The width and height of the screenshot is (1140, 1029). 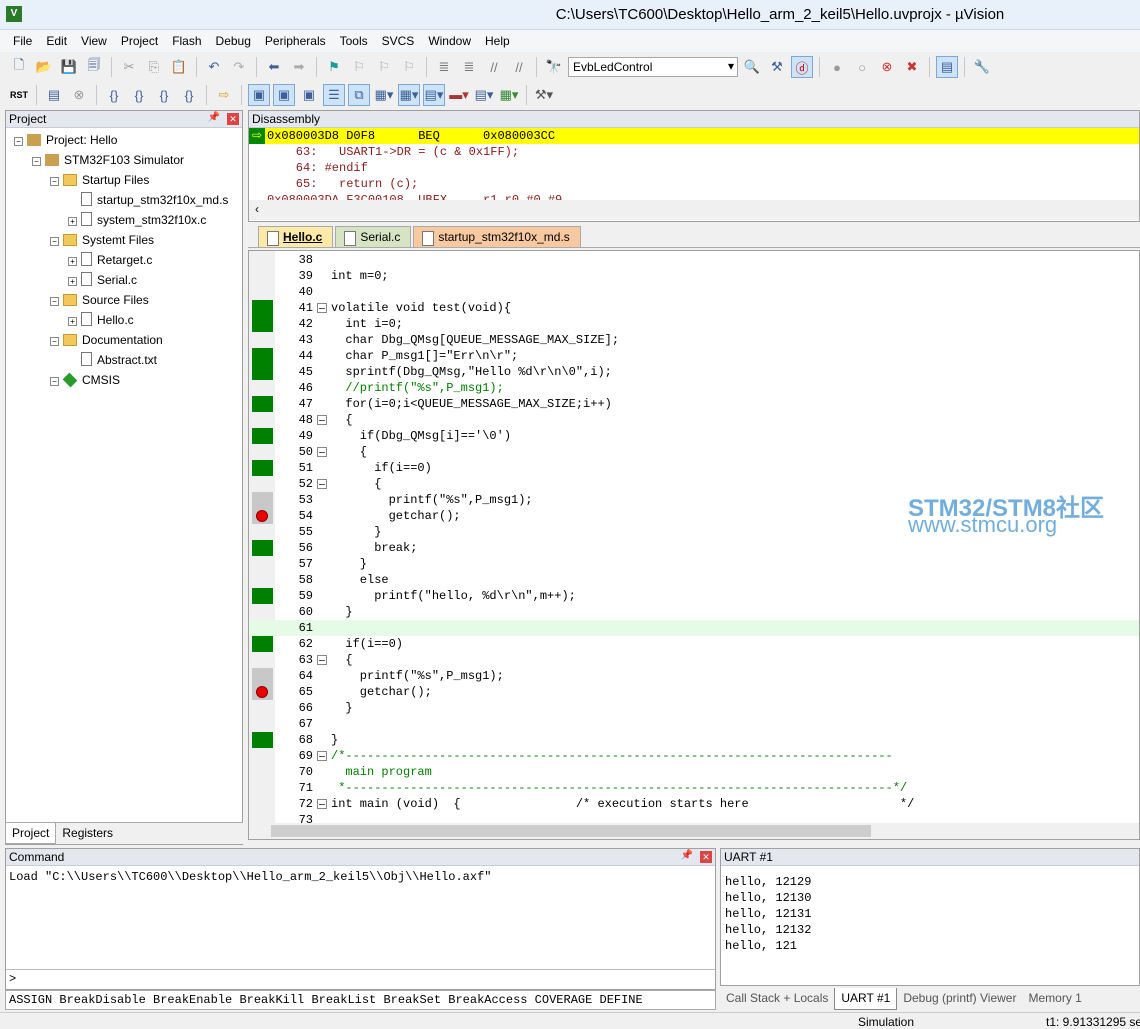 I want to click on indent-icon: ≣, so click(x=444, y=67).